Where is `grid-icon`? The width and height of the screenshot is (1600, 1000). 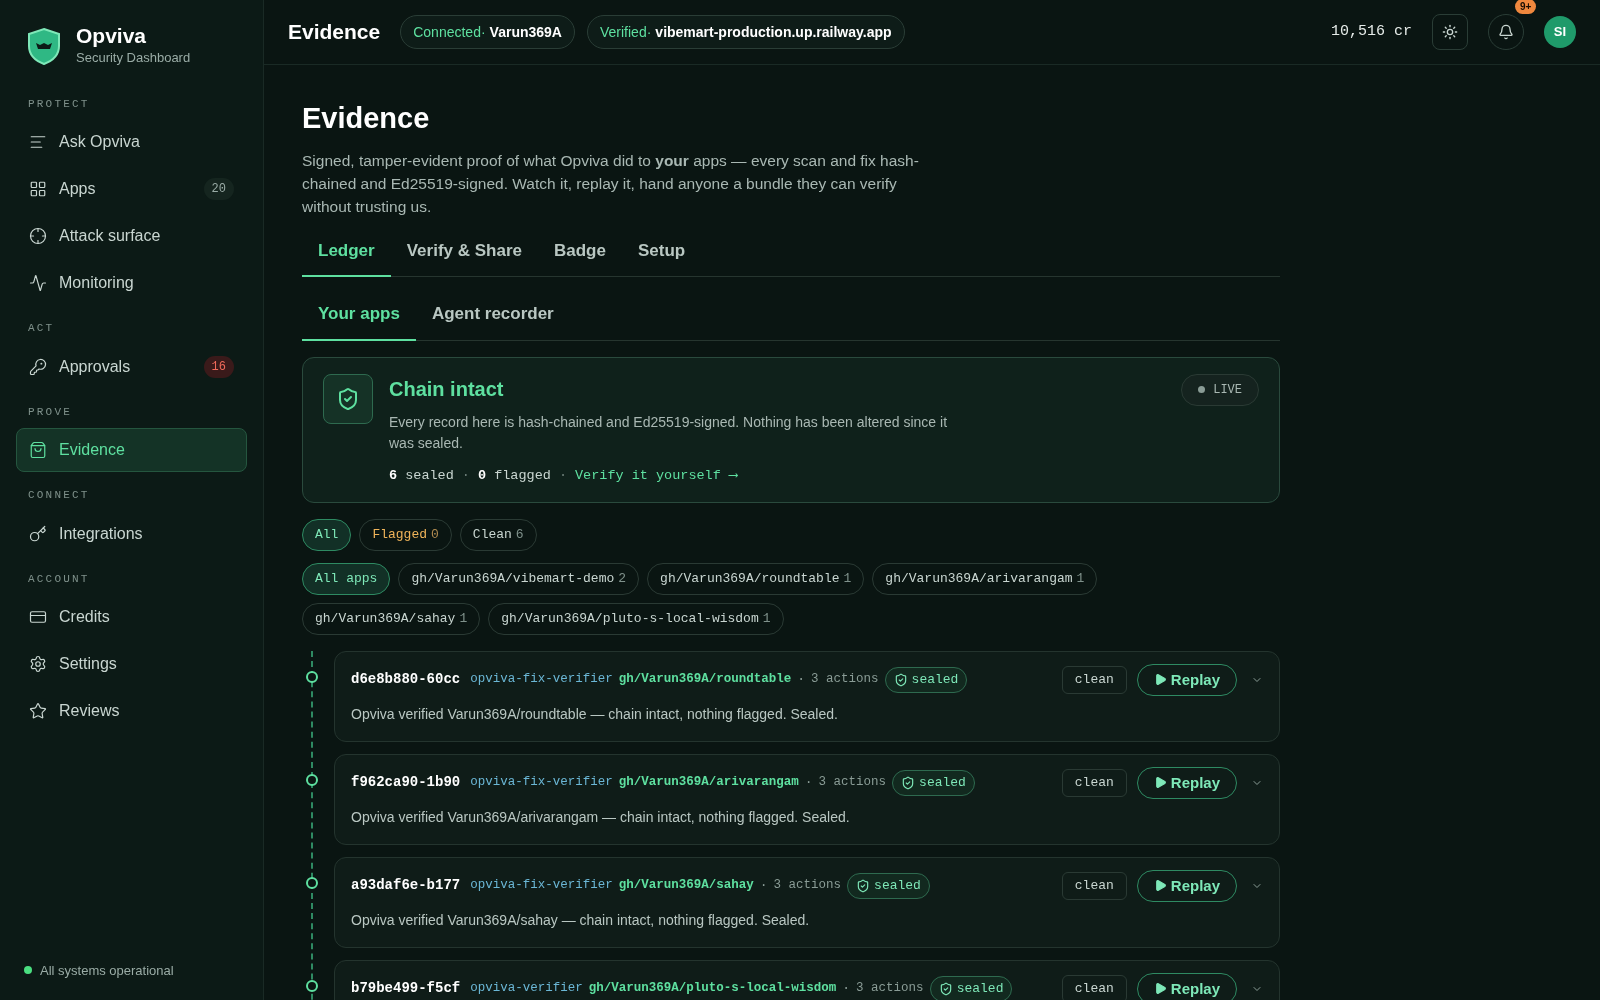 grid-icon is located at coordinates (38, 189).